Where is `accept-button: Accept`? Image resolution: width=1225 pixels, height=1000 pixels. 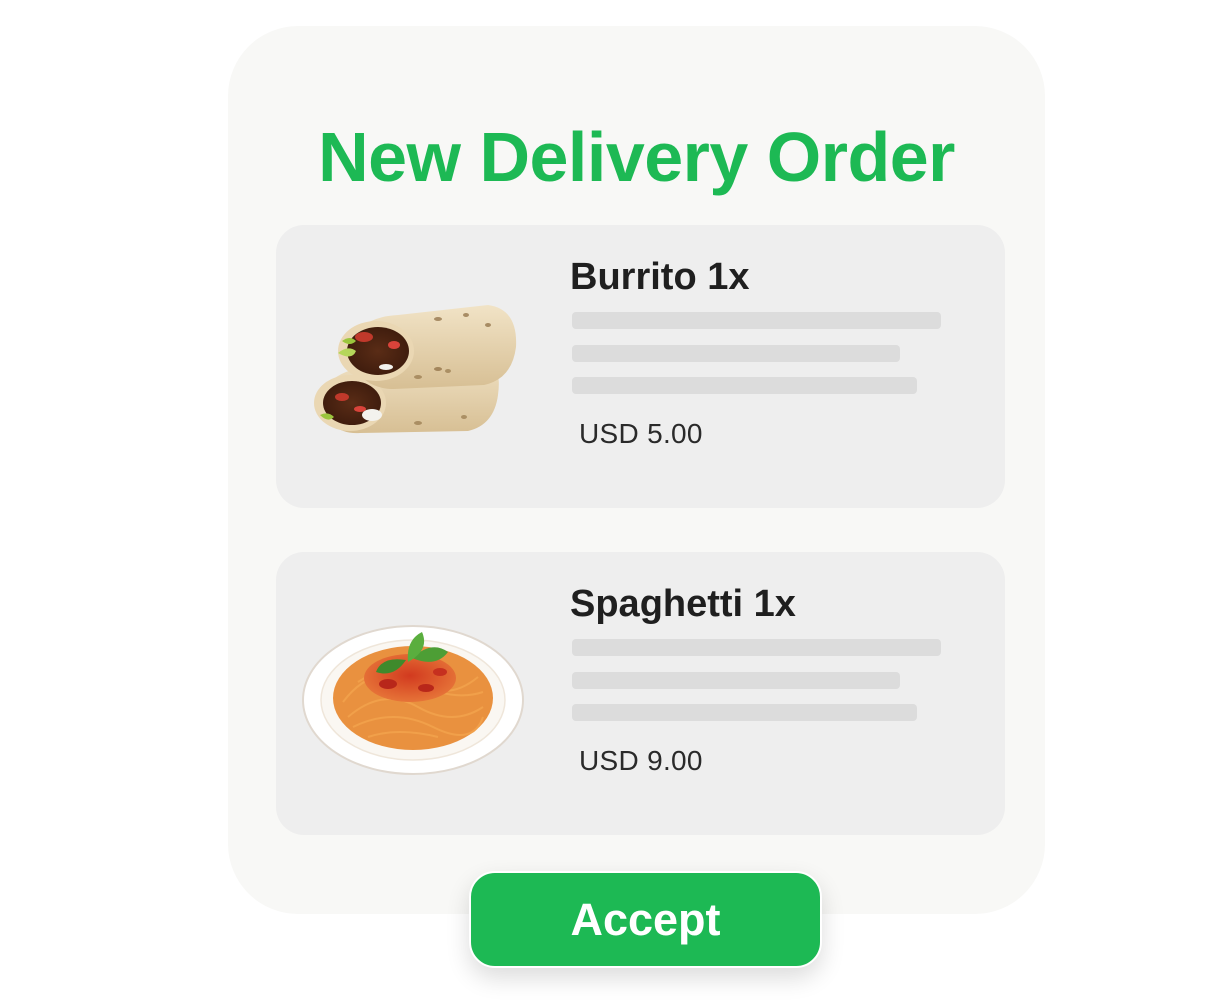 accept-button: Accept is located at coordinates (645, 919).